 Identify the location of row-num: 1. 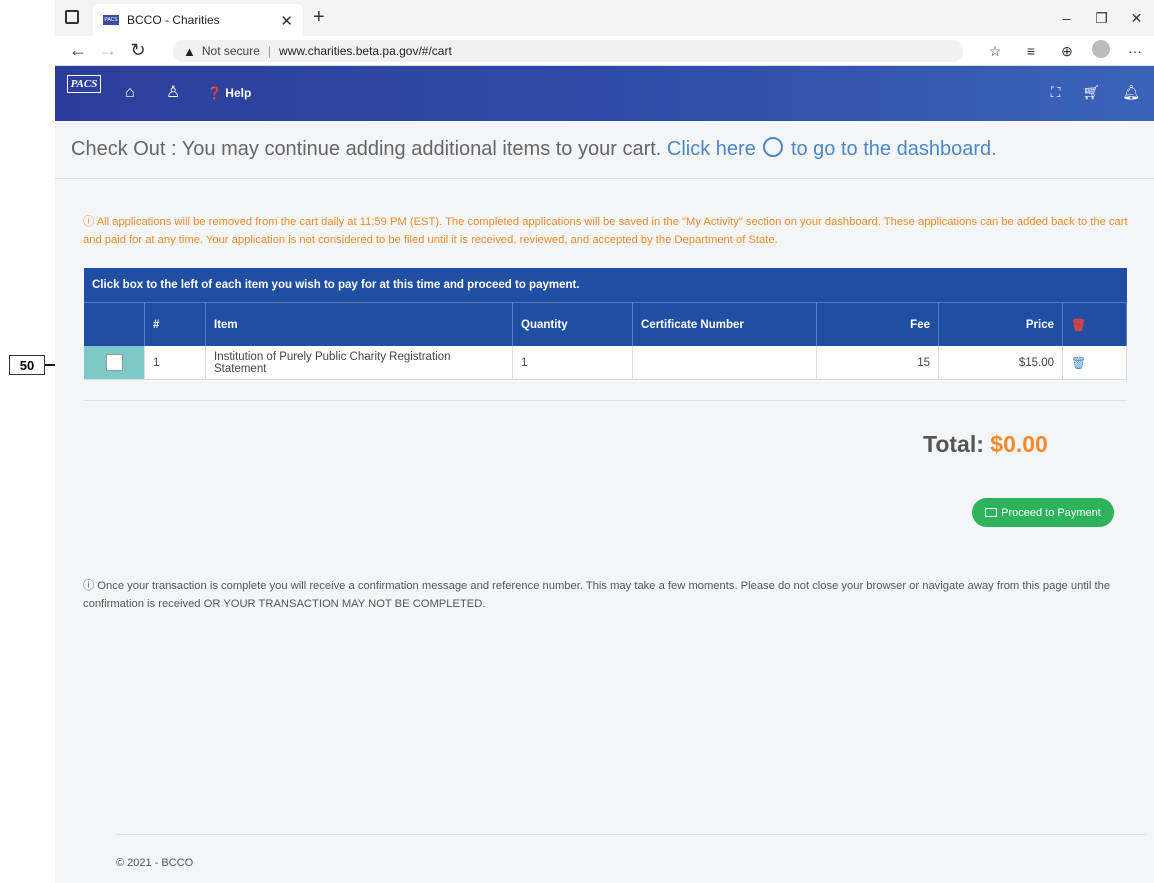
(175, 362).